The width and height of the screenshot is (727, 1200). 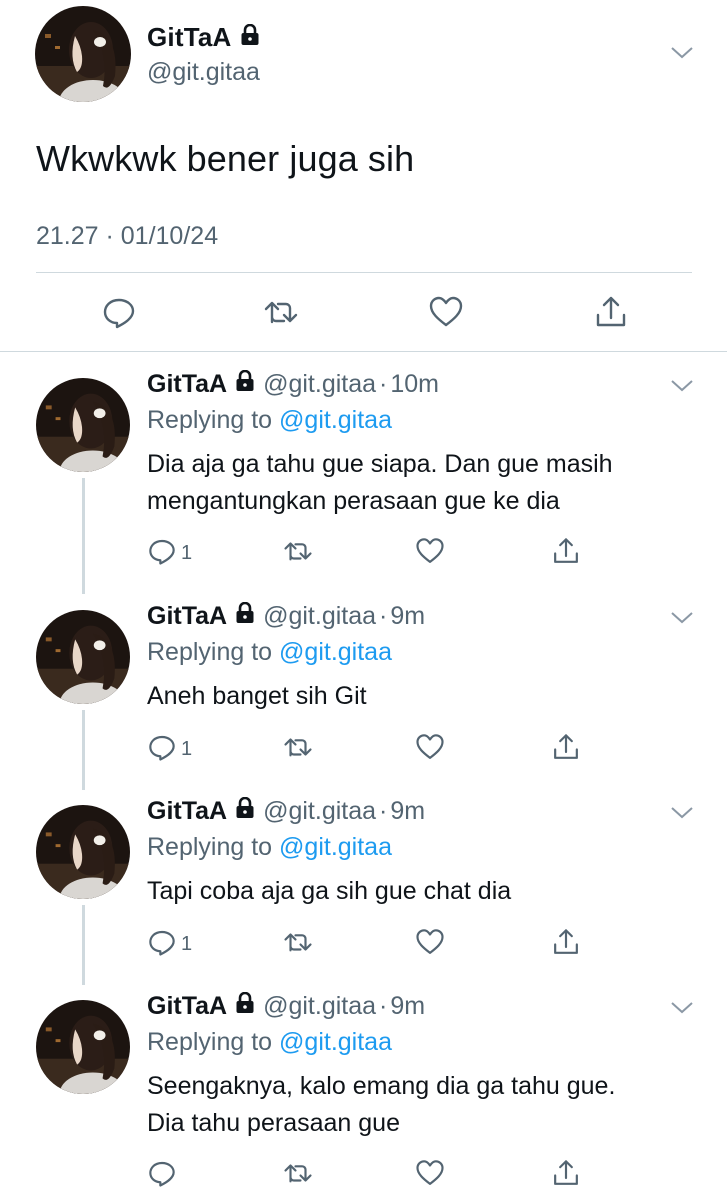 What do you see at coordinates (329, 891) in the screenshot?
I see `tweet-text-line: Tapi coba aja ga sih gue chat dia` at bounding box center [329, 891].